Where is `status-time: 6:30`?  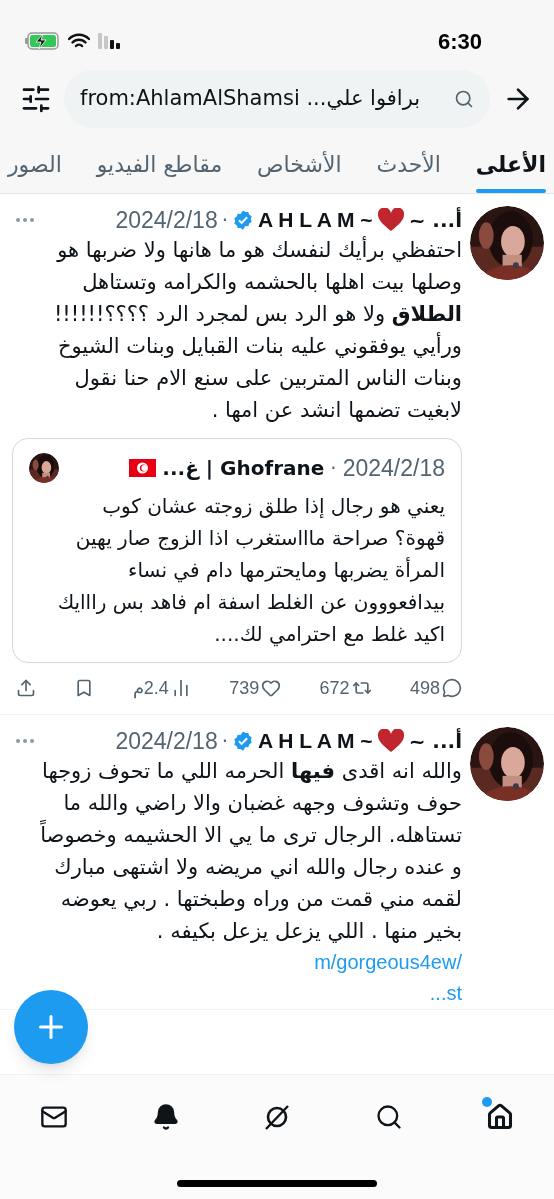
status-time: 6:30 is located at coordinates (459, 41).